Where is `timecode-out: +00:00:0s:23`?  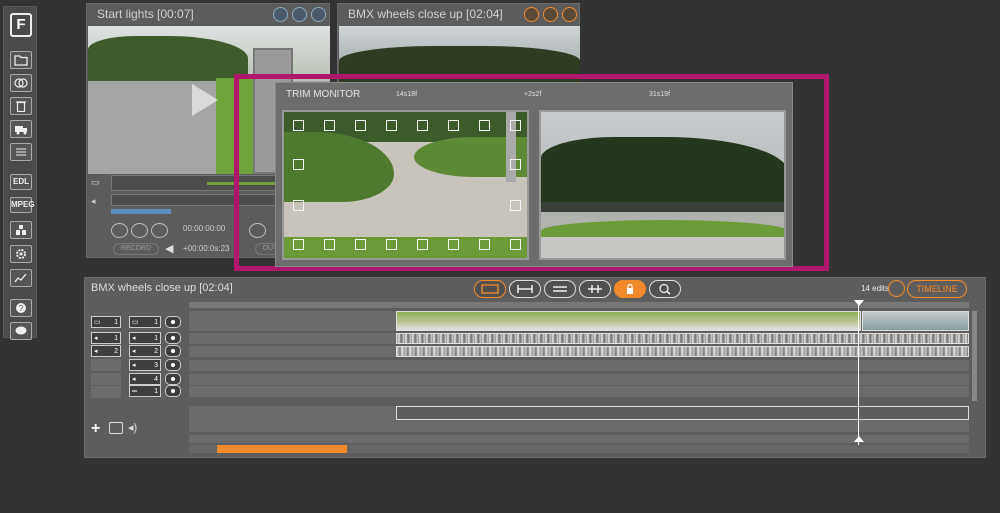 timecode-out: +00:00:0s:23 is located at coordinates (206, 248).